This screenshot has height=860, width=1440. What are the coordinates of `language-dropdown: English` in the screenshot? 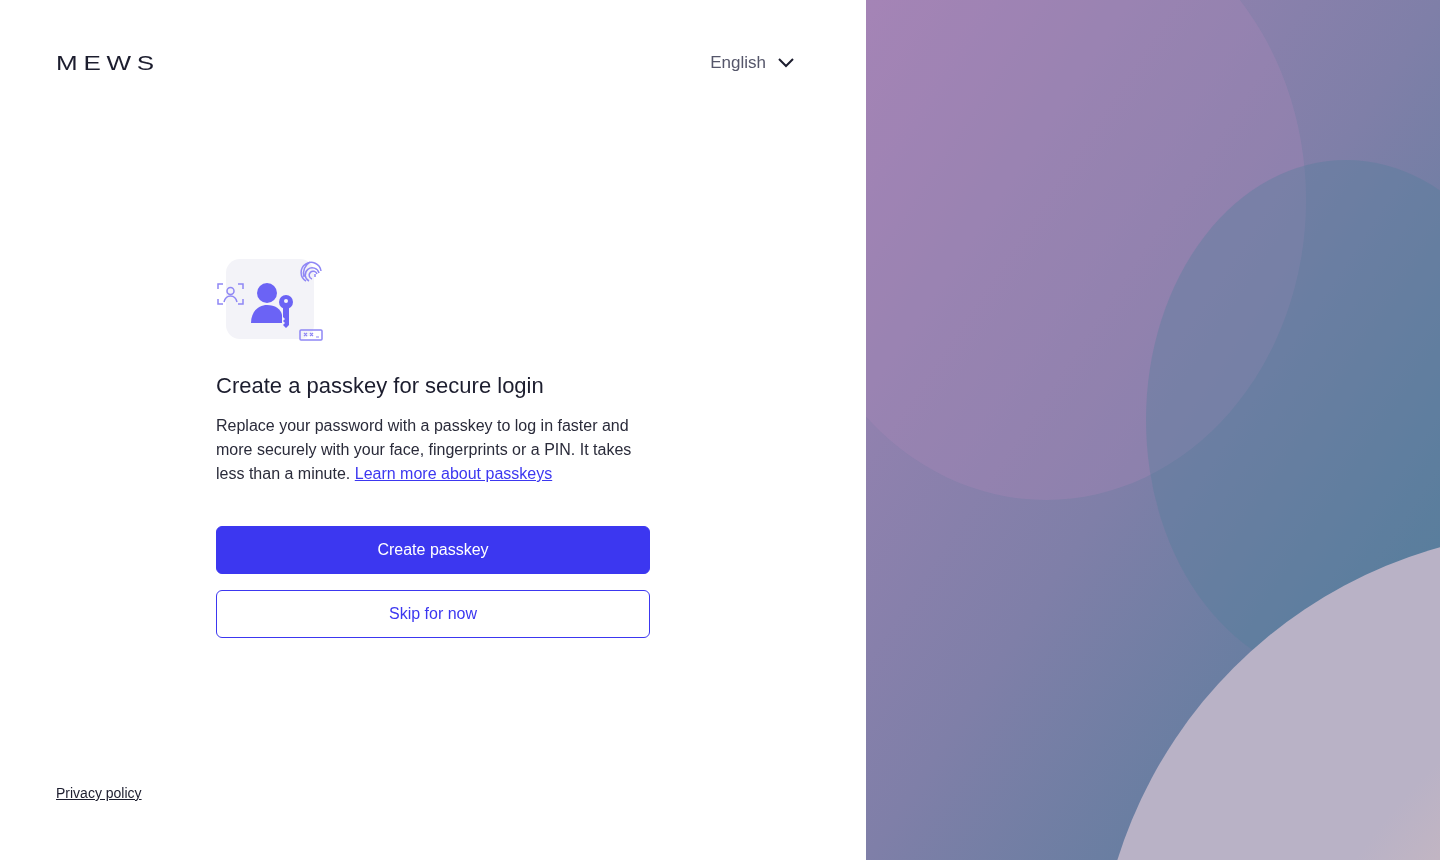 It's located at (752, 63).